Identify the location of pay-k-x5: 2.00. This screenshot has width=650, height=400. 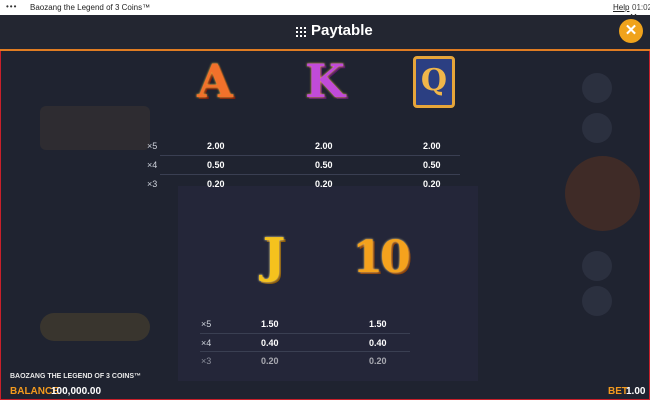
(324, 146).